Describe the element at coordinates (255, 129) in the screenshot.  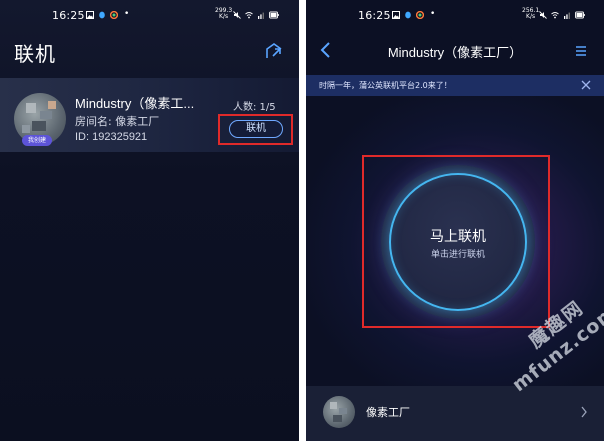
I see `highlight-box` at that location.